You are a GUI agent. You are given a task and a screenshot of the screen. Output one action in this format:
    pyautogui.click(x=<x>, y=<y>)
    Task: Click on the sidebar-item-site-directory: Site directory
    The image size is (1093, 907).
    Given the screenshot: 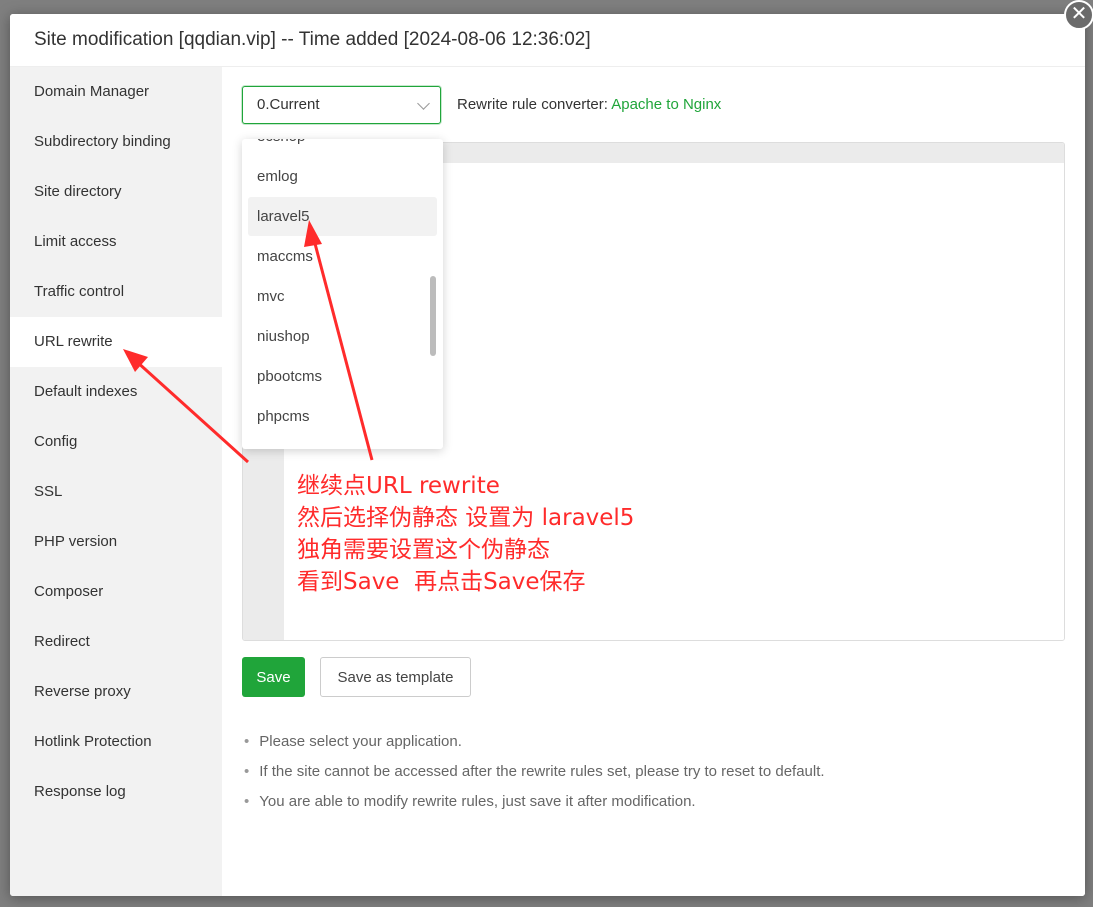 What is the action you would take?
    pyautogui.click(x=116, y=192)
    